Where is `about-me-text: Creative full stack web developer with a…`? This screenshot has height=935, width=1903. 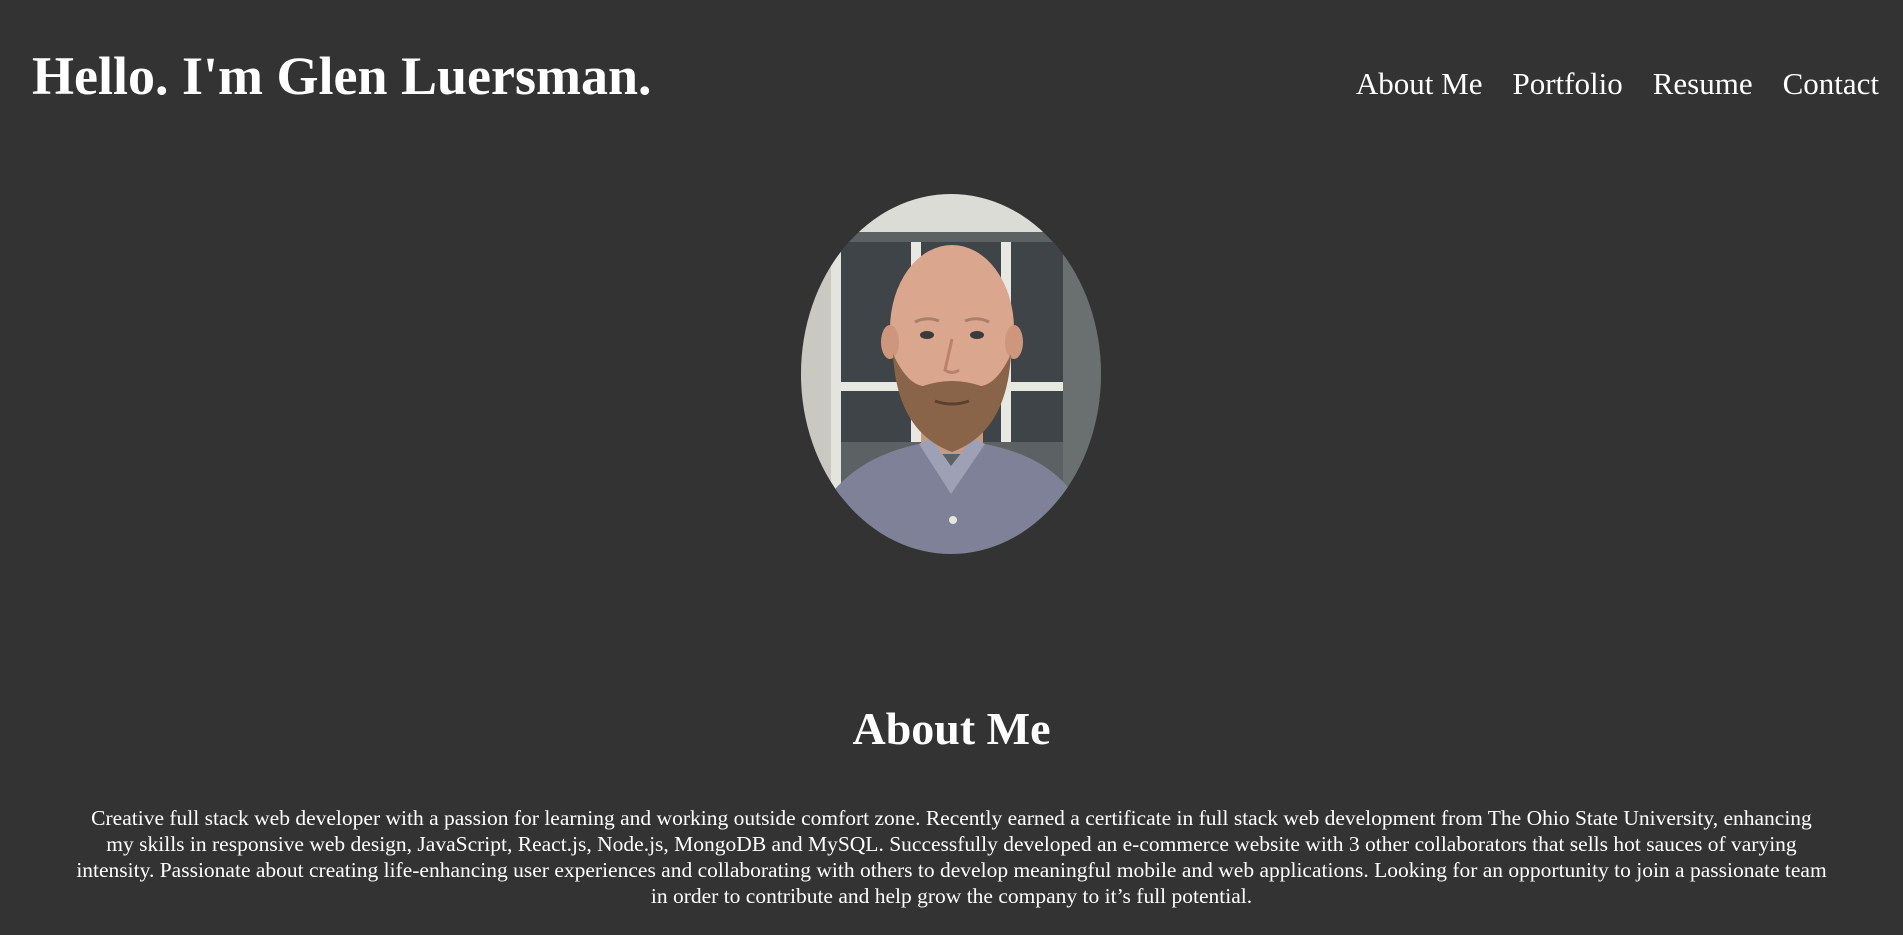
about-me-text: Creative full stack web developer with a… is located at coordinates (951, 857).